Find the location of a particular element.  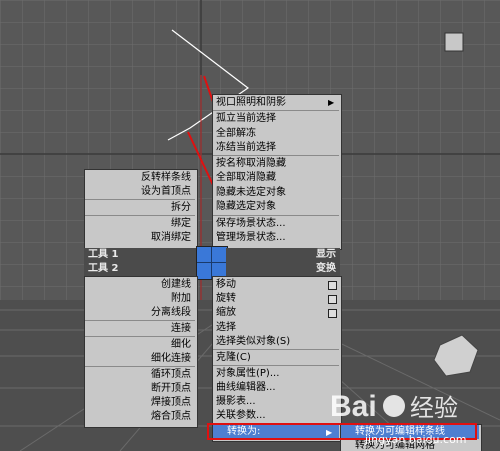

menu-item-break-vertices: 断开顶点 is located at coordinates (140, 389).